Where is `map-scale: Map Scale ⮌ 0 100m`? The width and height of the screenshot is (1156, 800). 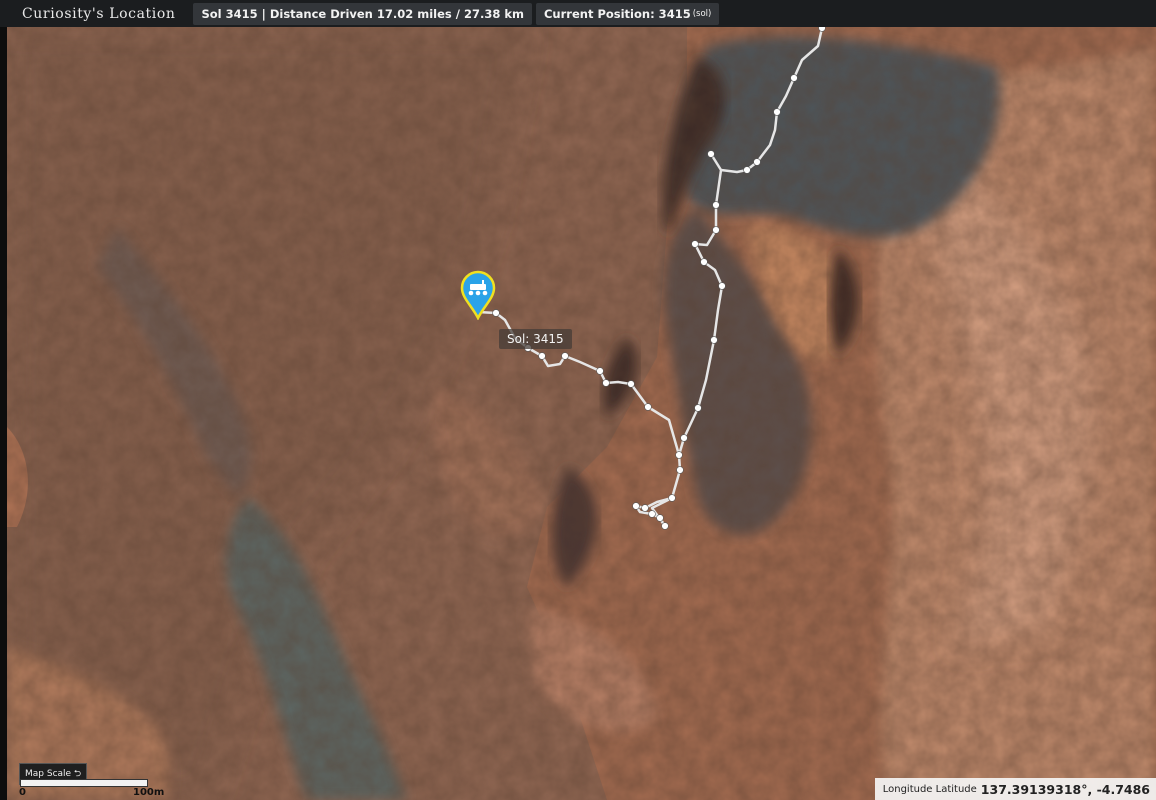 map-scale: Map Scale ⮌ 0 100m is located at coordinates (91, 779).